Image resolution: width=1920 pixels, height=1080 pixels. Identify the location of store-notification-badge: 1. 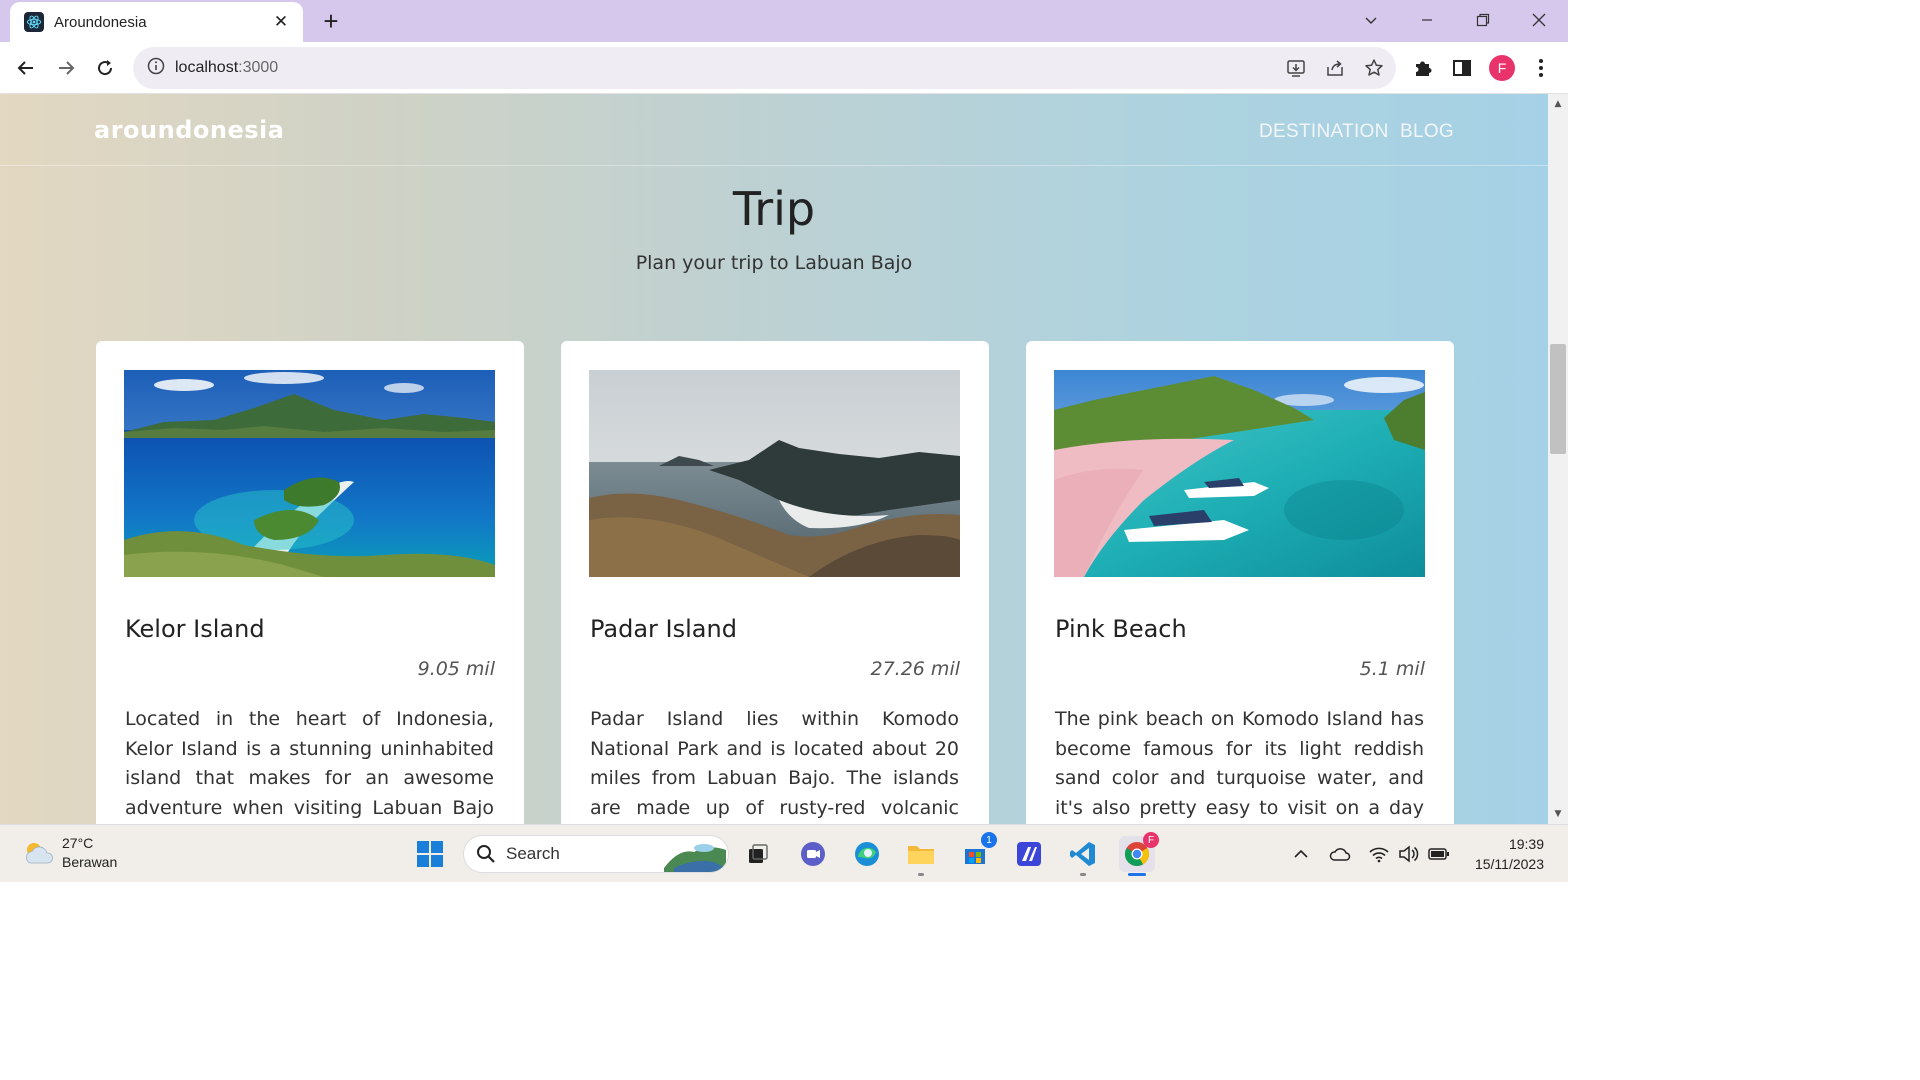
(989, 840).